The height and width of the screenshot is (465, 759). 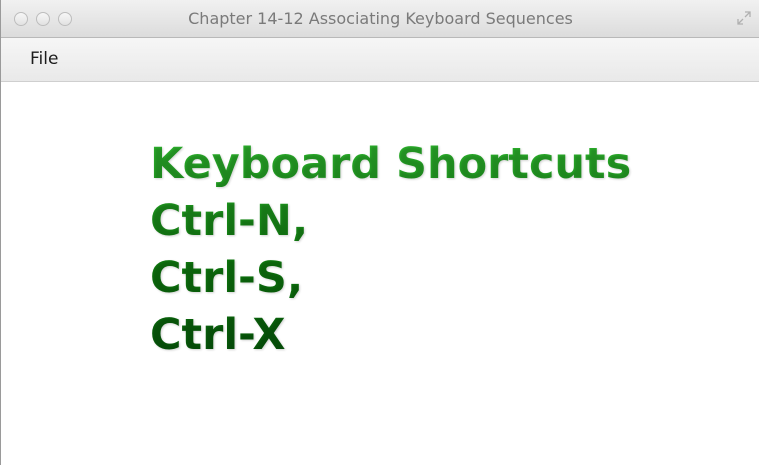 I want to click on shortcut-line-ctrl-x: Ctrl-X, so click(x=218, y=335).